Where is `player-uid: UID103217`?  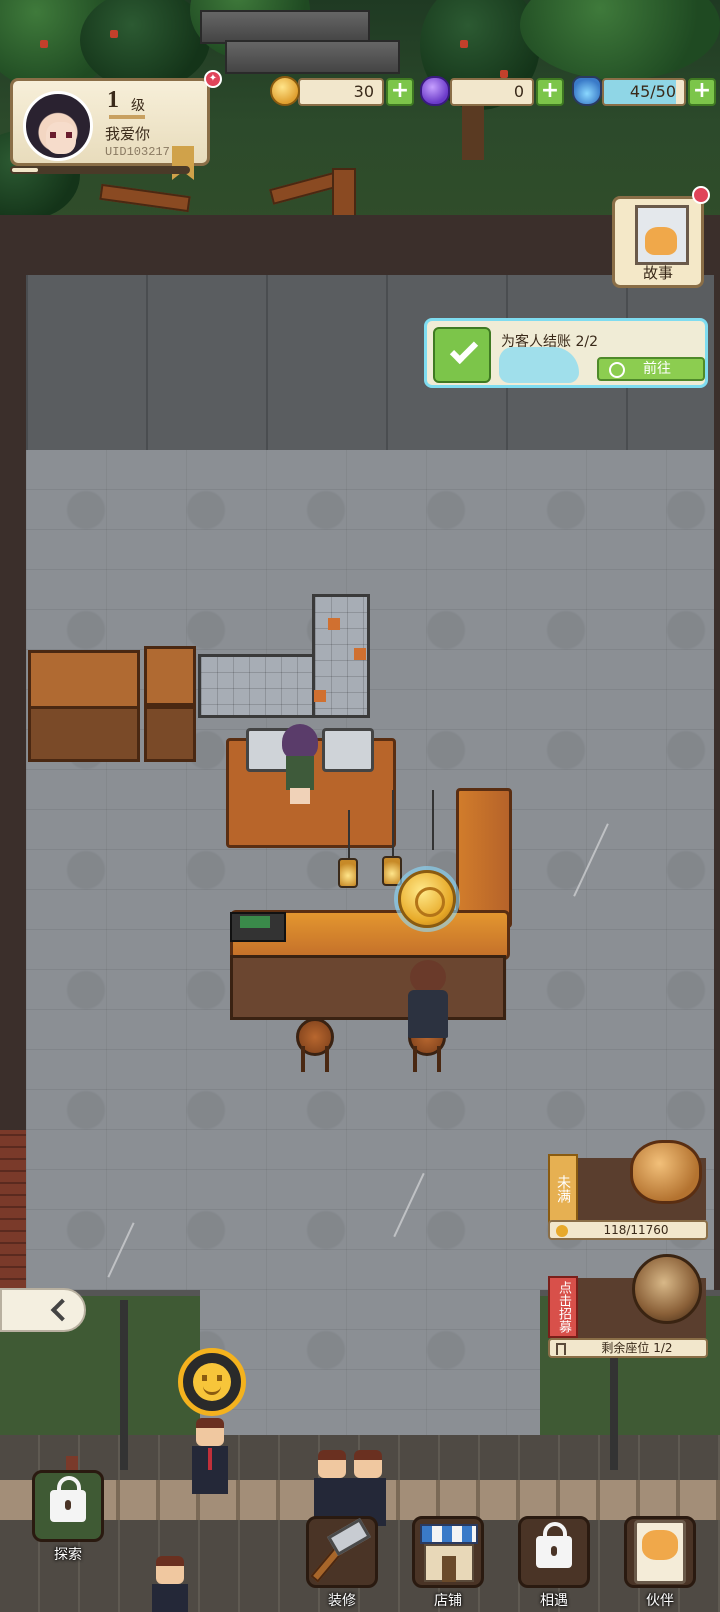 player-uid: UID103217 is located at coordinates (137, 152).